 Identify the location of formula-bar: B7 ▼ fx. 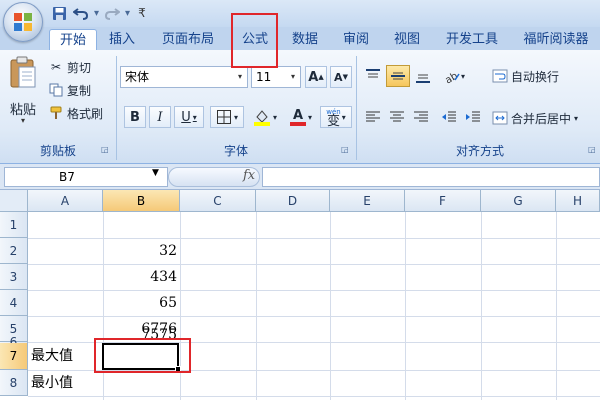
(300, 177).